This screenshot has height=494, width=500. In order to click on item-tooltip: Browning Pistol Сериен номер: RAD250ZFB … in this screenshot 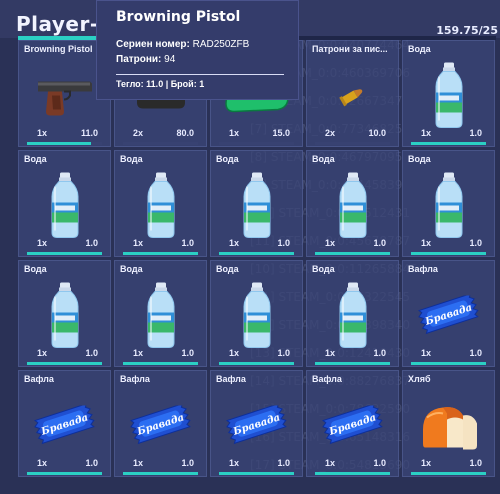, I will do `click(197, 50)`.